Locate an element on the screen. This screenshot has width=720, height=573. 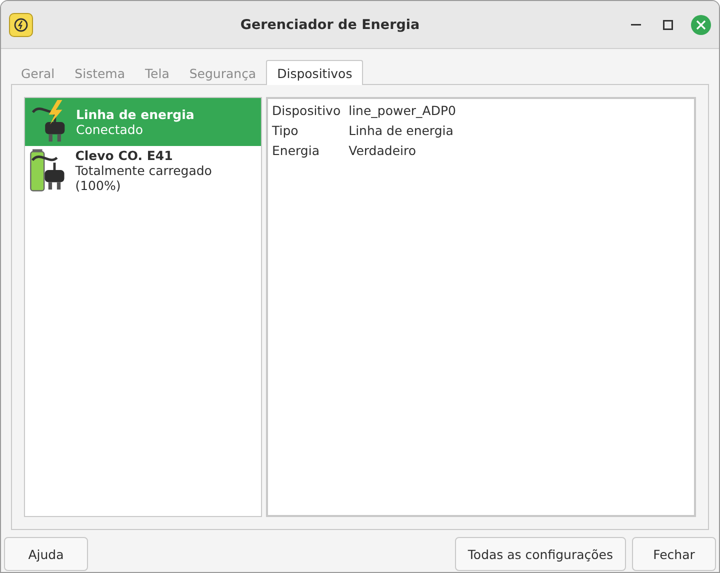
detail-label: Energia is located at coordinates (296, 150).